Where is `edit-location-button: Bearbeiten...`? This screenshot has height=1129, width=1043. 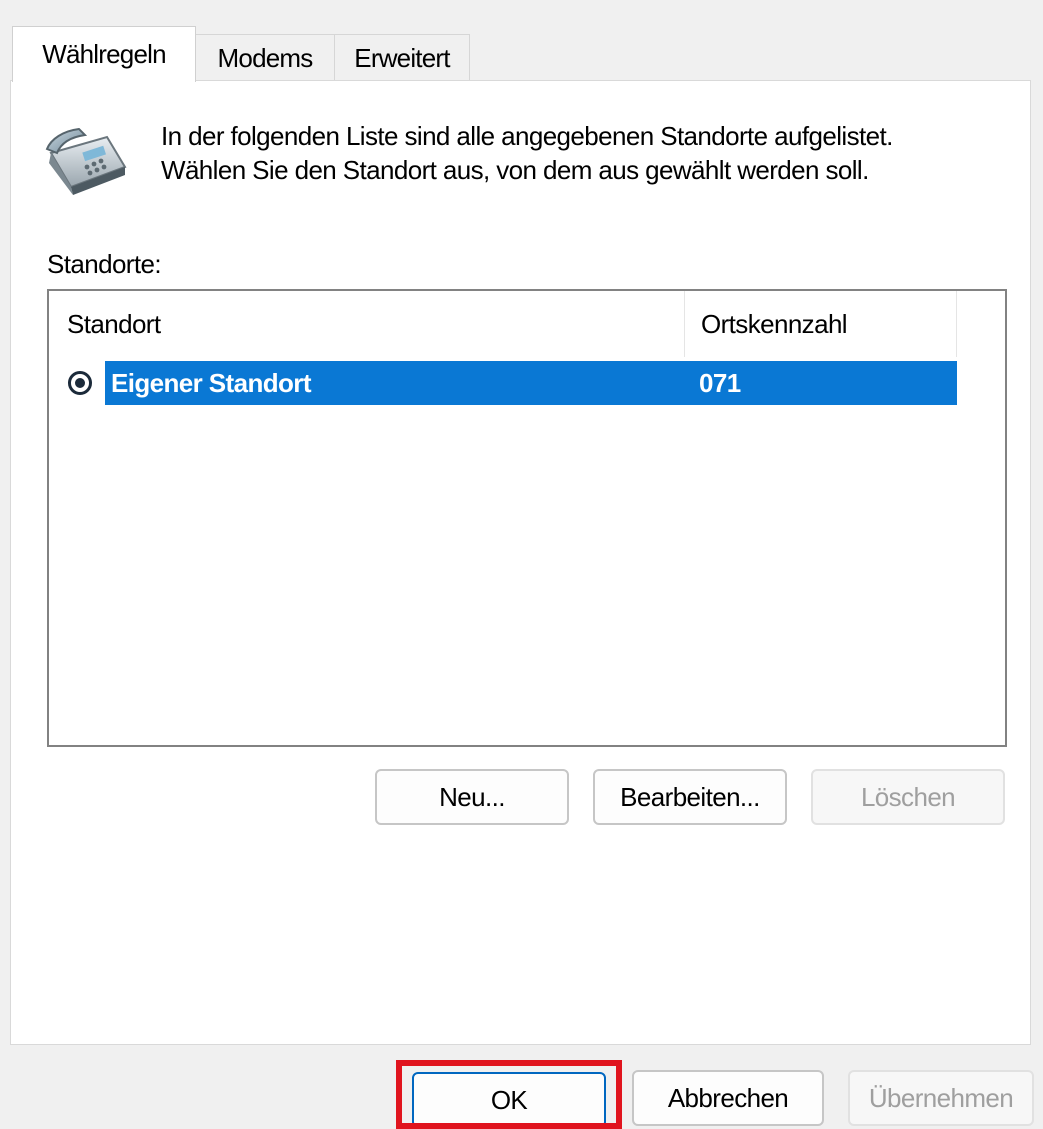
edit-location-button: Bearbeiten... is located at coordinates (690, 797).